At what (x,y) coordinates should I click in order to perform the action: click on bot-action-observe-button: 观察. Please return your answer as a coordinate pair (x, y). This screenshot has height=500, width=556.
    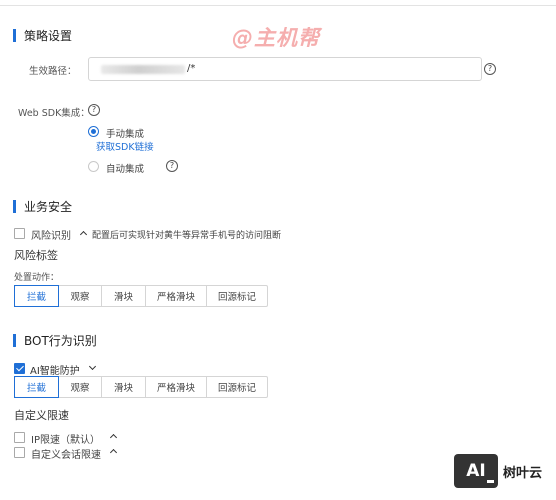
    Looking at the image, I should click on (80, 387).